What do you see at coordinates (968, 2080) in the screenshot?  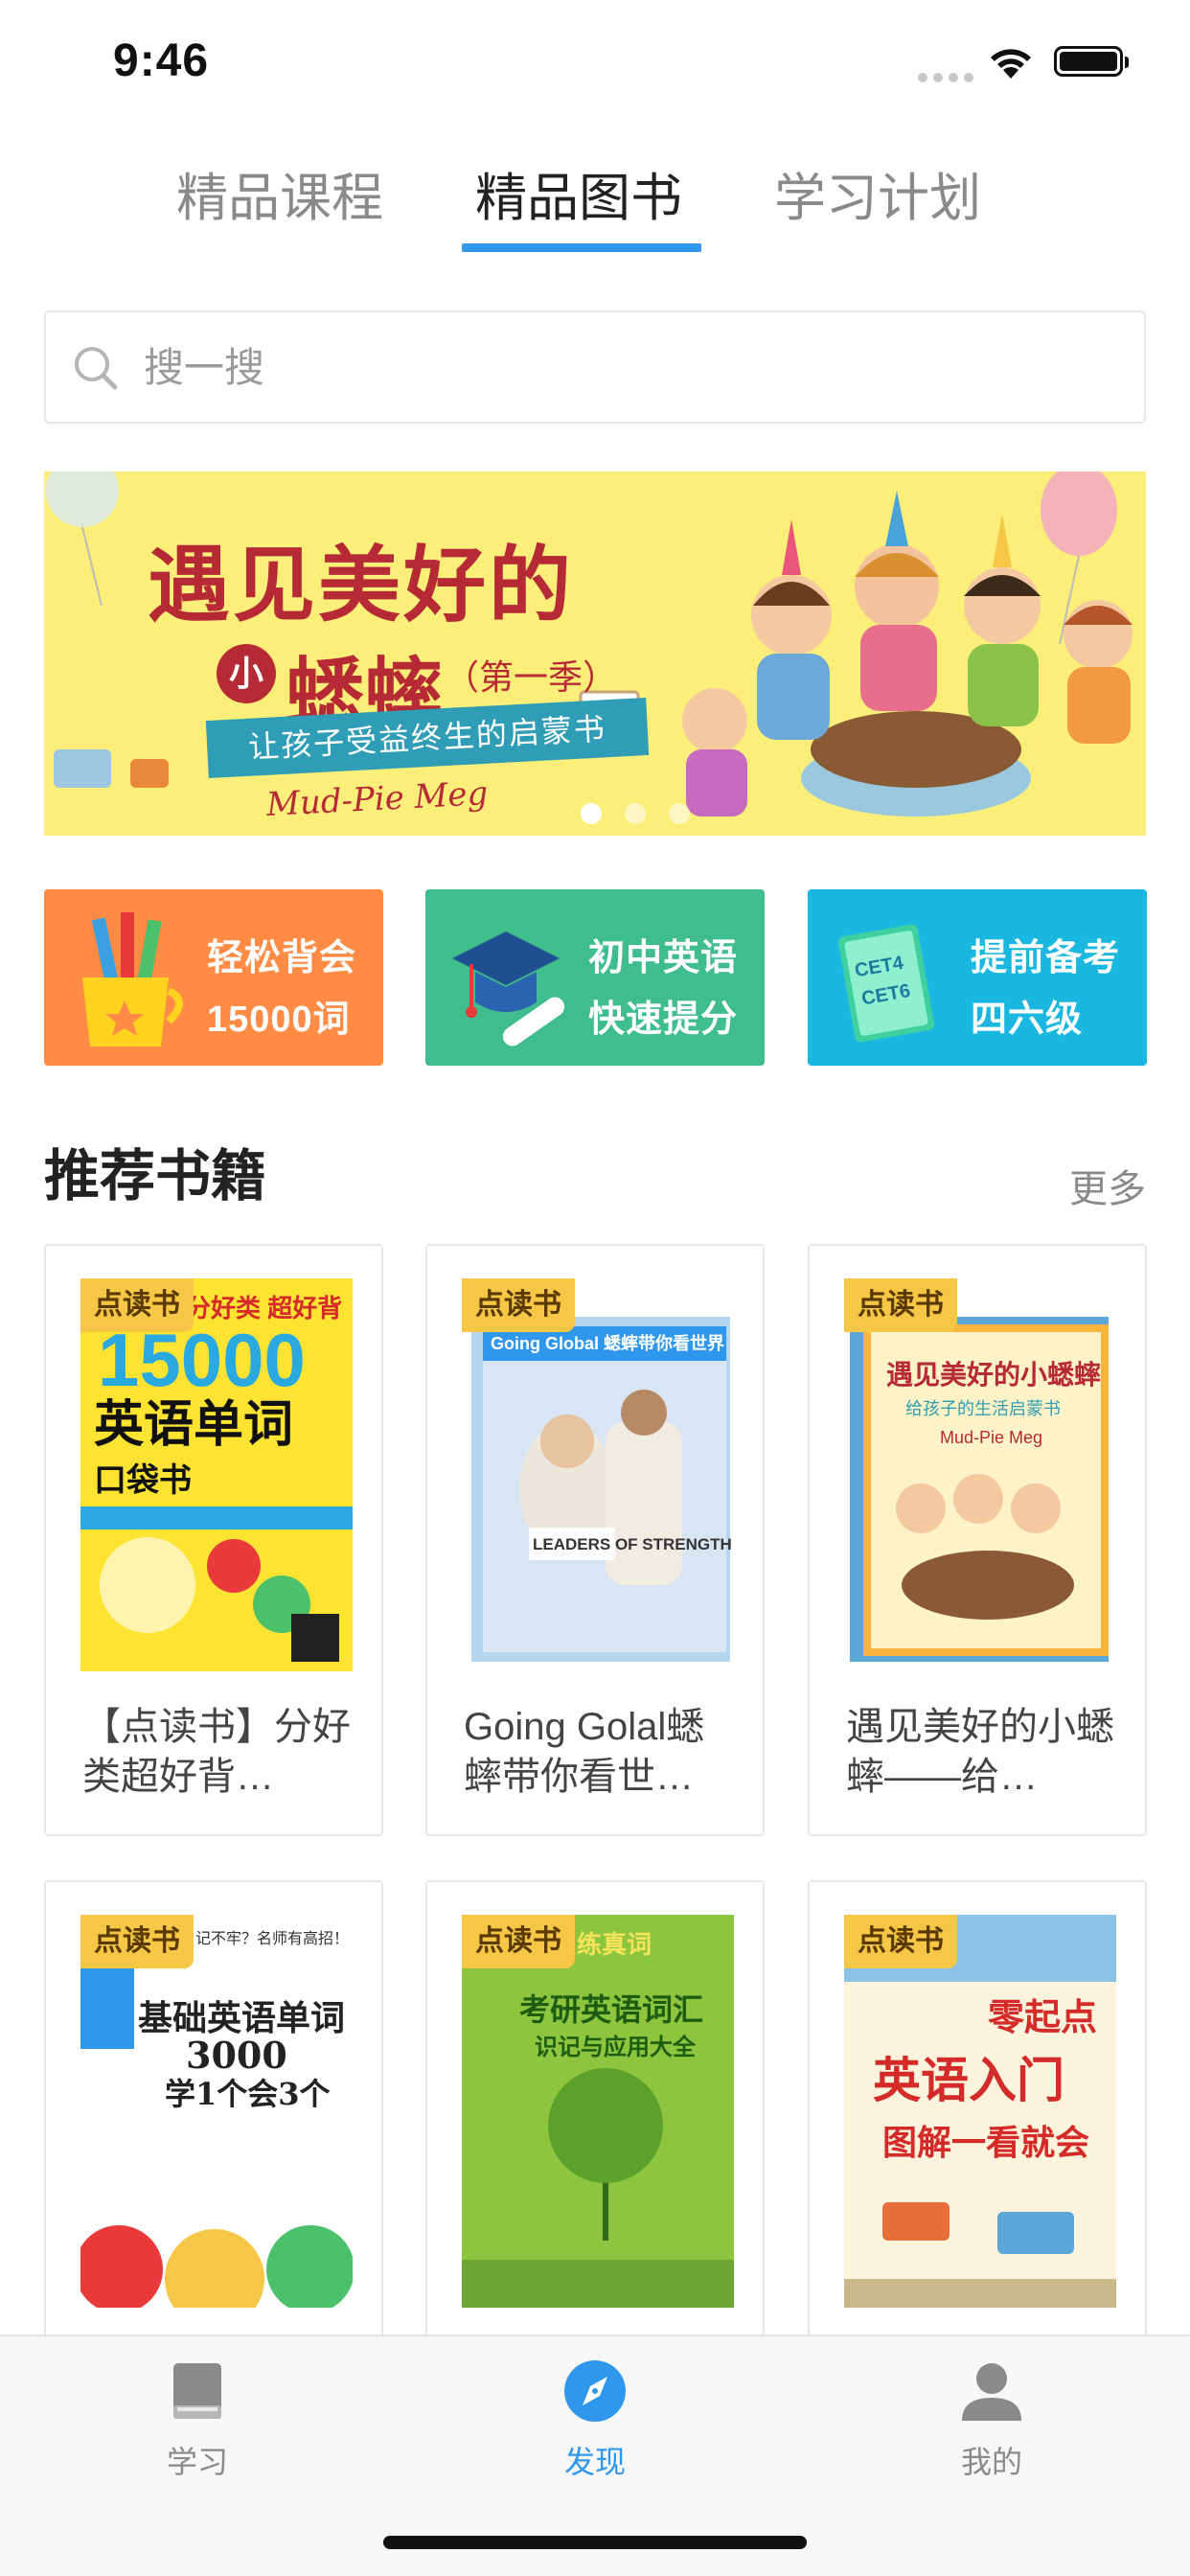 I see `svg-text: 英语入门` at bounding box center [968, 2080].